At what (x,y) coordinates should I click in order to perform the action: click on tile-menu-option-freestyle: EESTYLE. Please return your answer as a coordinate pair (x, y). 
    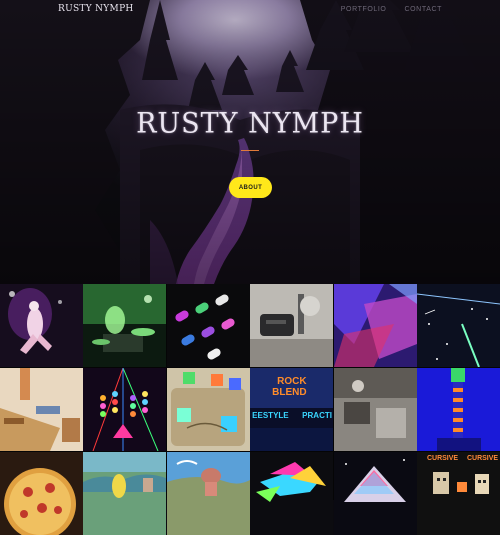
    Looking at the image, I should click on (270, 415).